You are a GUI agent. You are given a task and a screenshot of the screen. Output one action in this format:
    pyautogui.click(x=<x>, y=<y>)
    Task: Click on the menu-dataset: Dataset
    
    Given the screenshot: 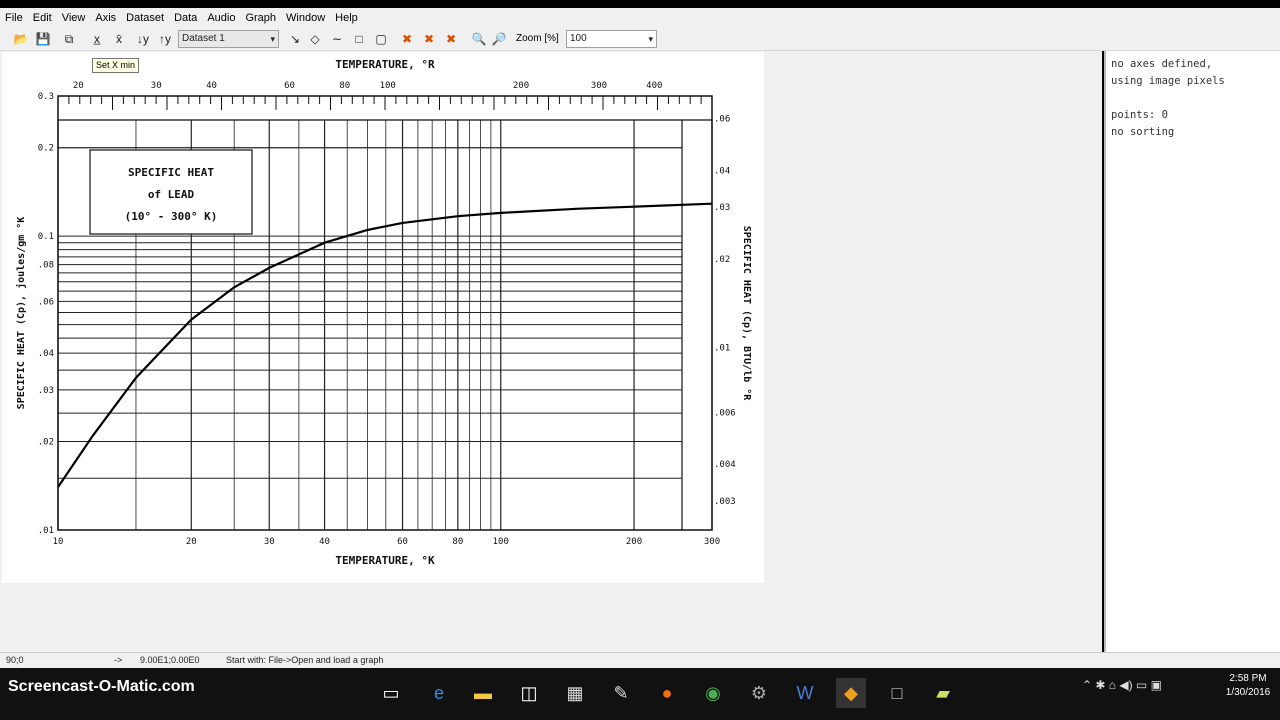 What is the action you would take?
    pyautogui.click(x=145, y=18)
    